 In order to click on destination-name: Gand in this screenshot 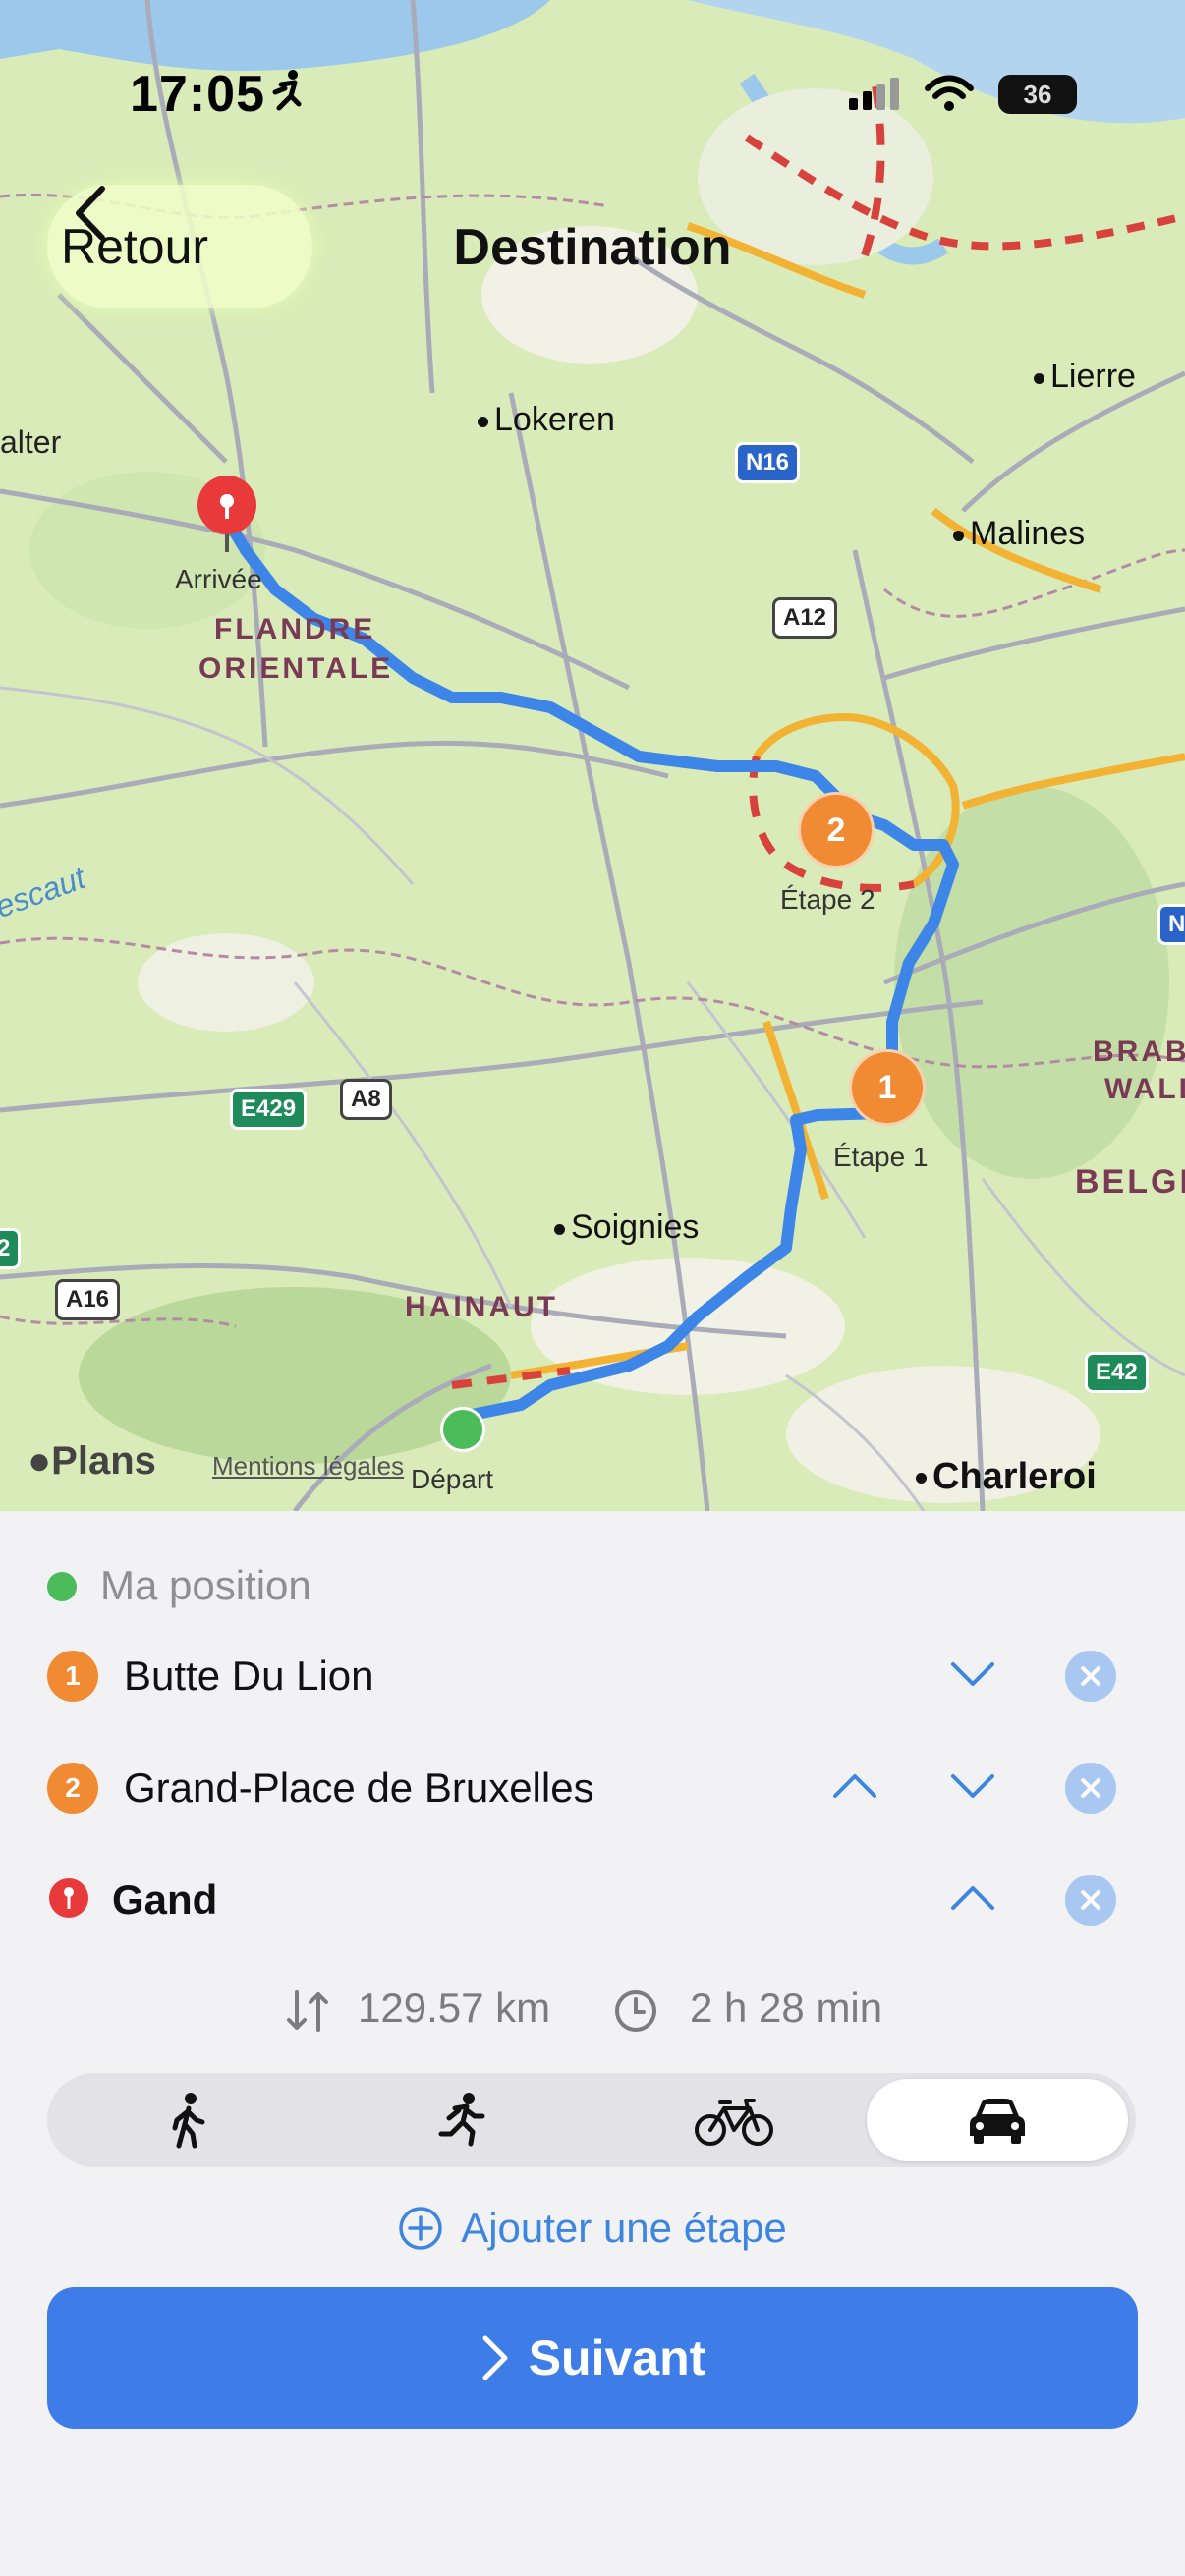, I will do `click(165, 1899)`.